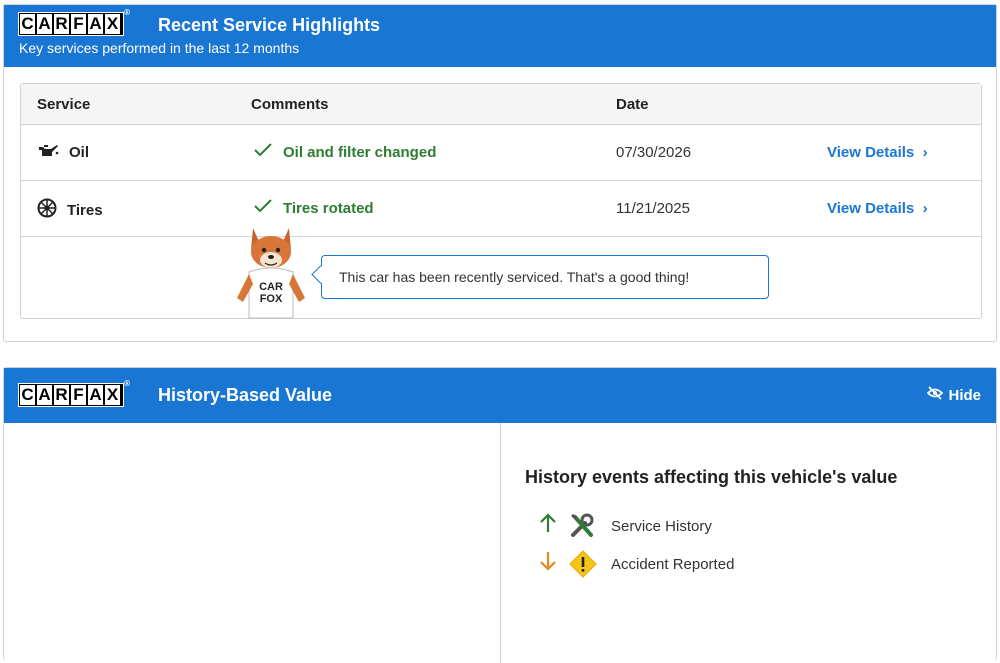 This screenshot has height=663, width=1000. I want to click on column-header-date: Date, so click(632, 104).